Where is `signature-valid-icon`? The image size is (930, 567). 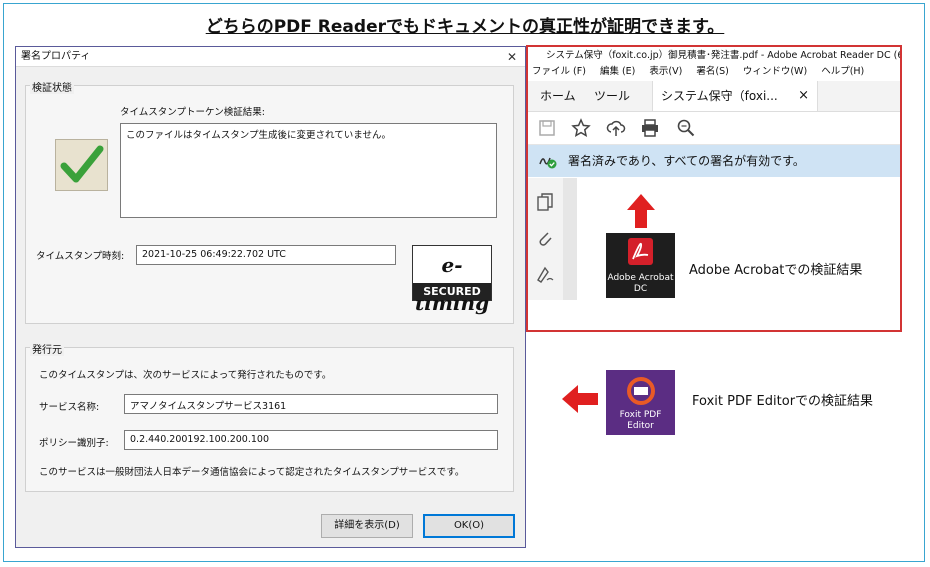 signature-valid-icon is located at coordinates (548, 163).